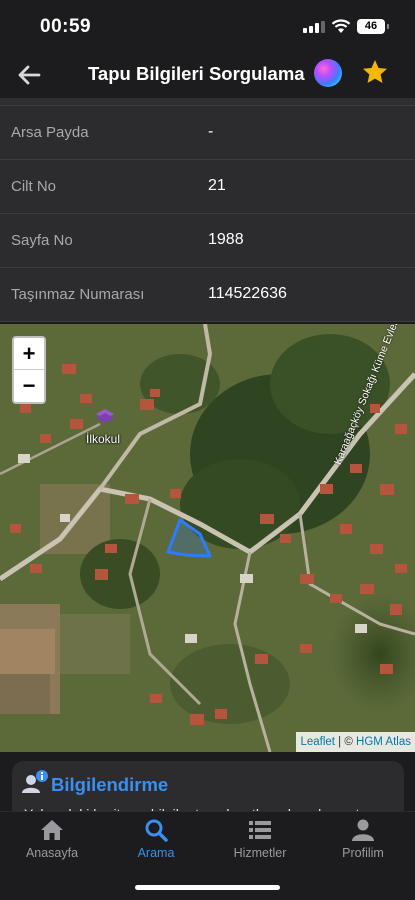 Image resolution: width=415 pixels, height=900 pixels. I want to click on row-label: Sayfa No, so click(42, 240).